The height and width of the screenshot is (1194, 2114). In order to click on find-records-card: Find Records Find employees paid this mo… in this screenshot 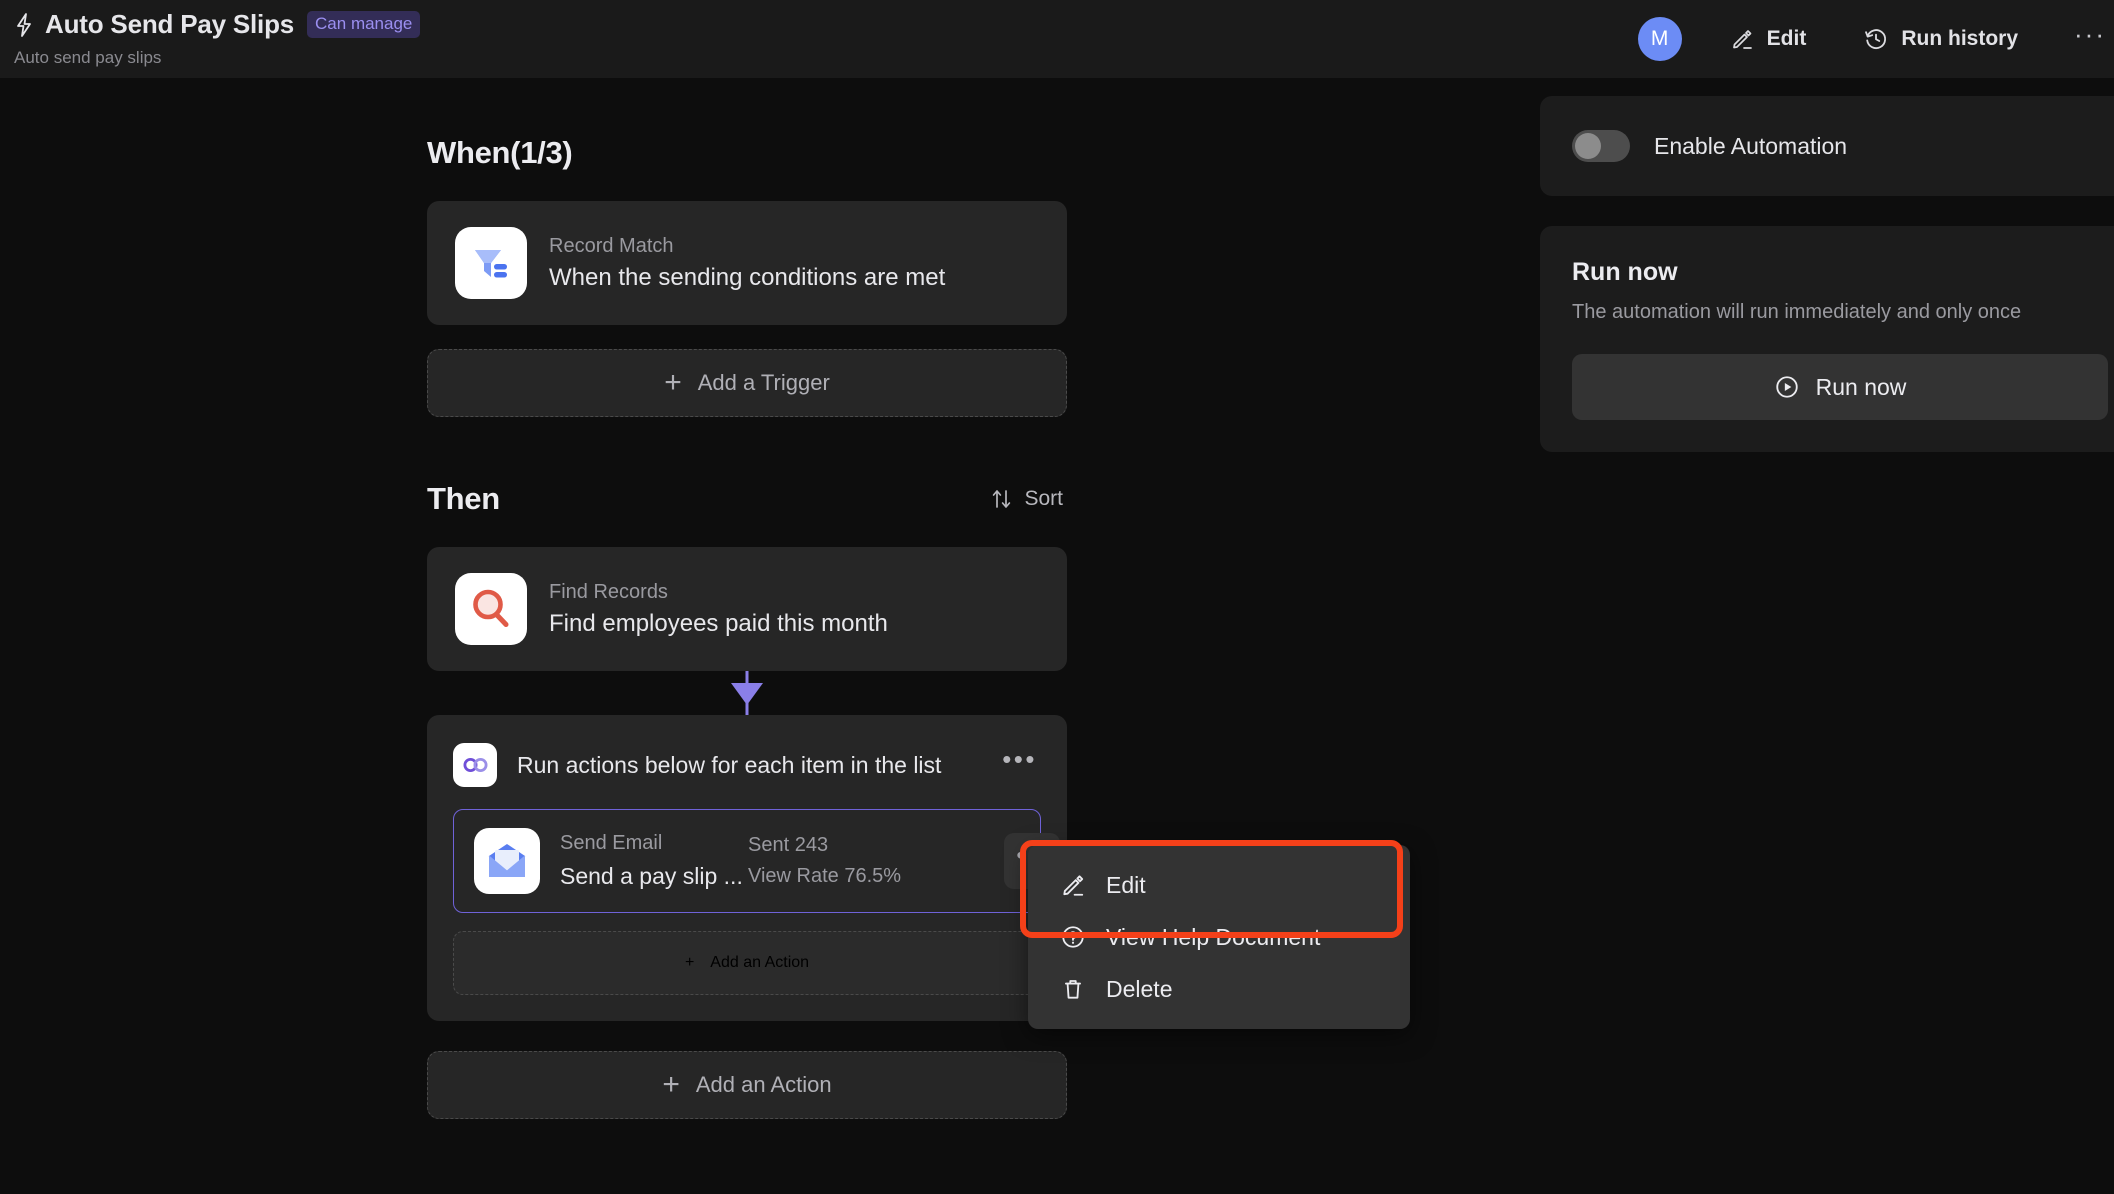, I will do `click(747, 609)`.